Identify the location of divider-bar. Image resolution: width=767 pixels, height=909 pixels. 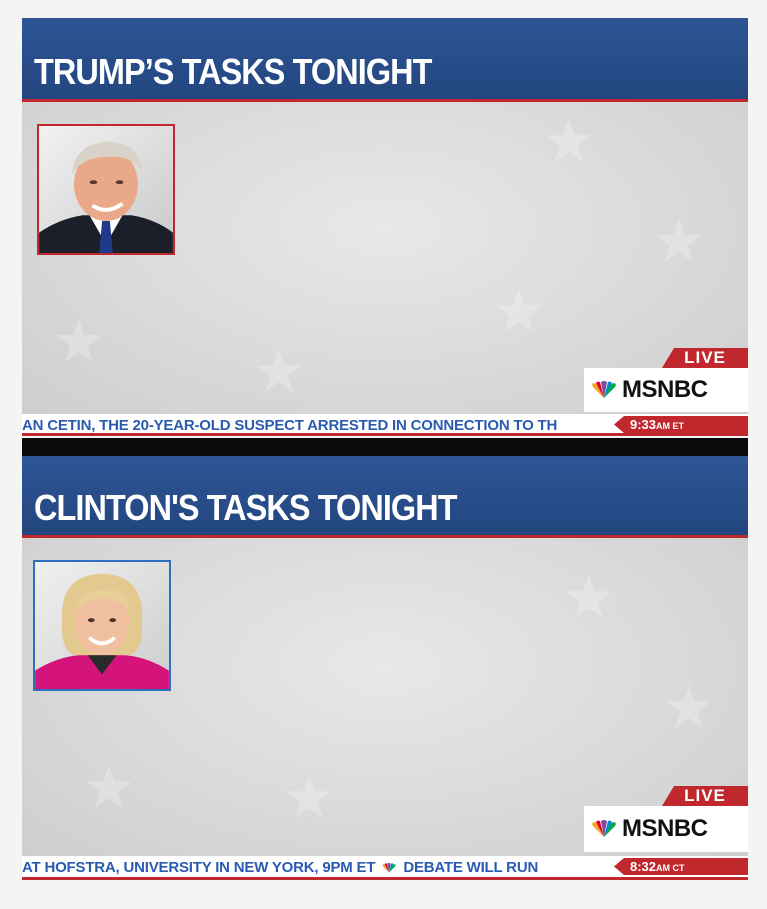
(385, 447).